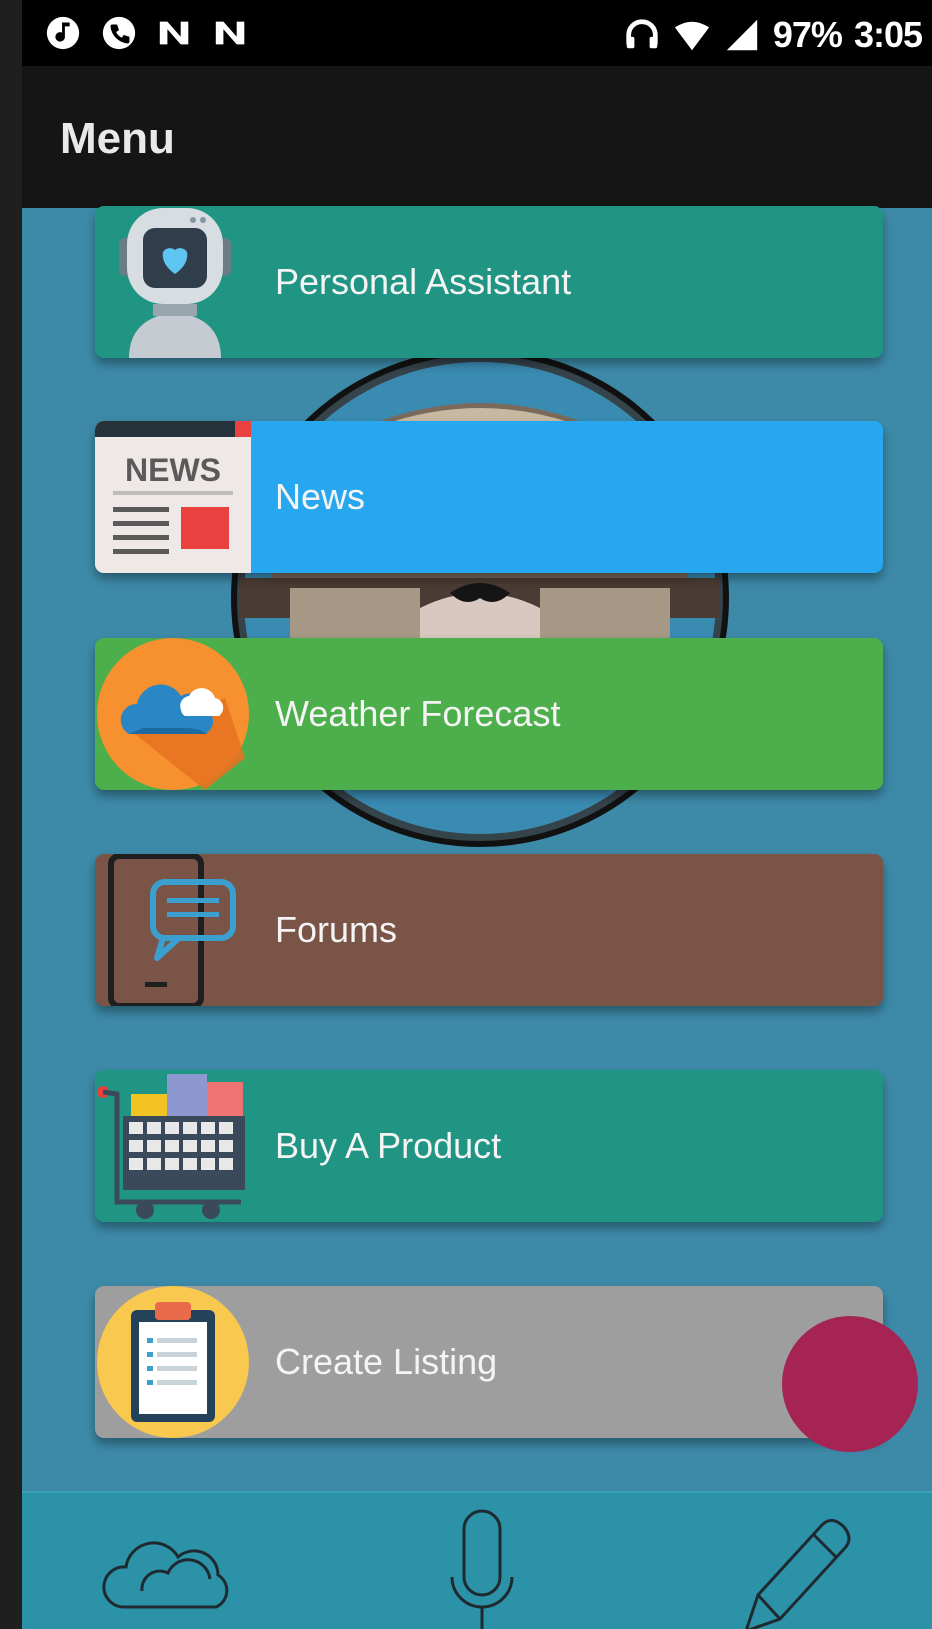  Describe the element at coordinates (171, 1146) in the screenshot. I see `shopping-cart-icon` at that location.